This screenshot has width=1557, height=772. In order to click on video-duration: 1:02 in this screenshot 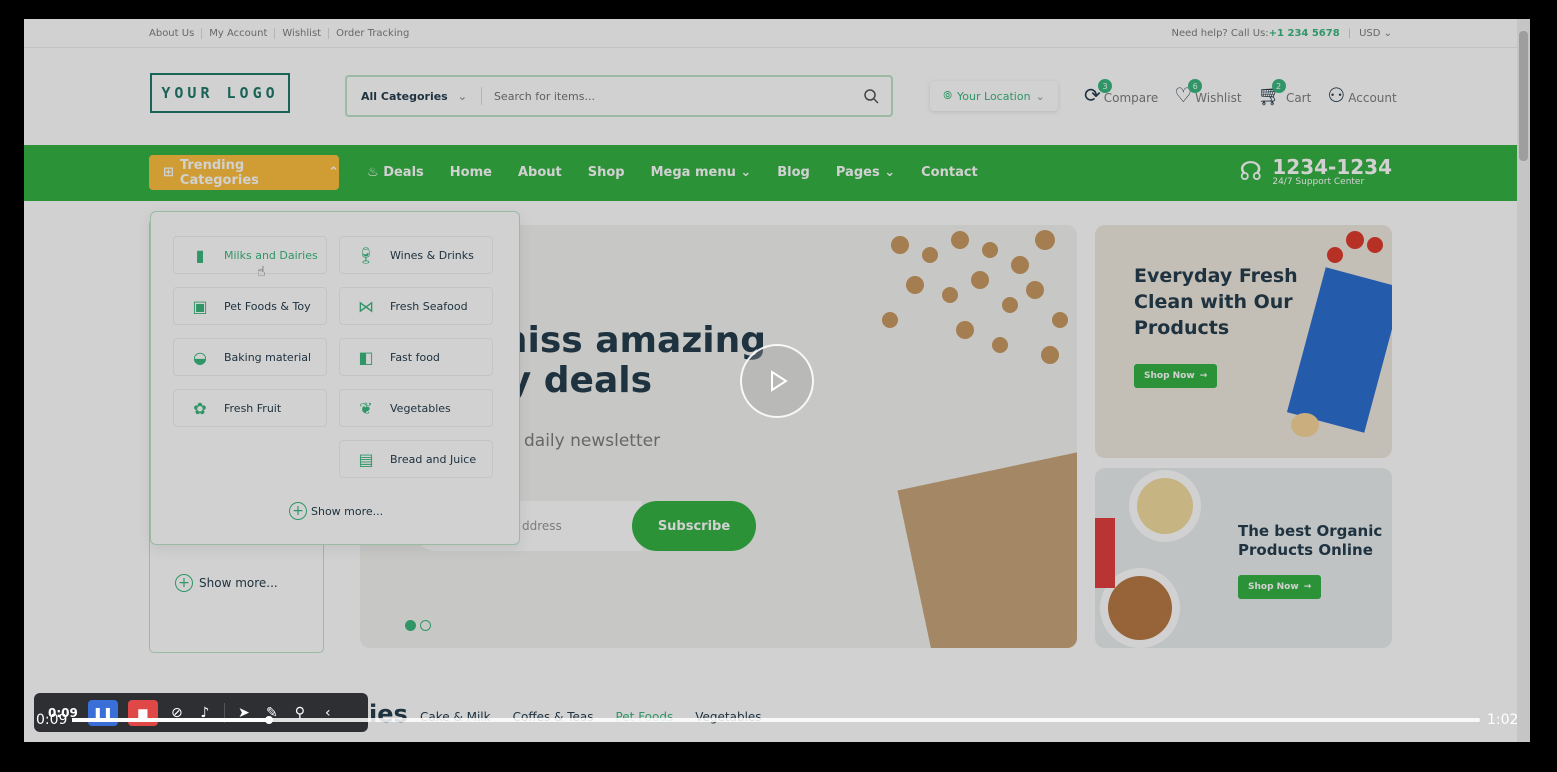, I will do `click(1503, 720)`.